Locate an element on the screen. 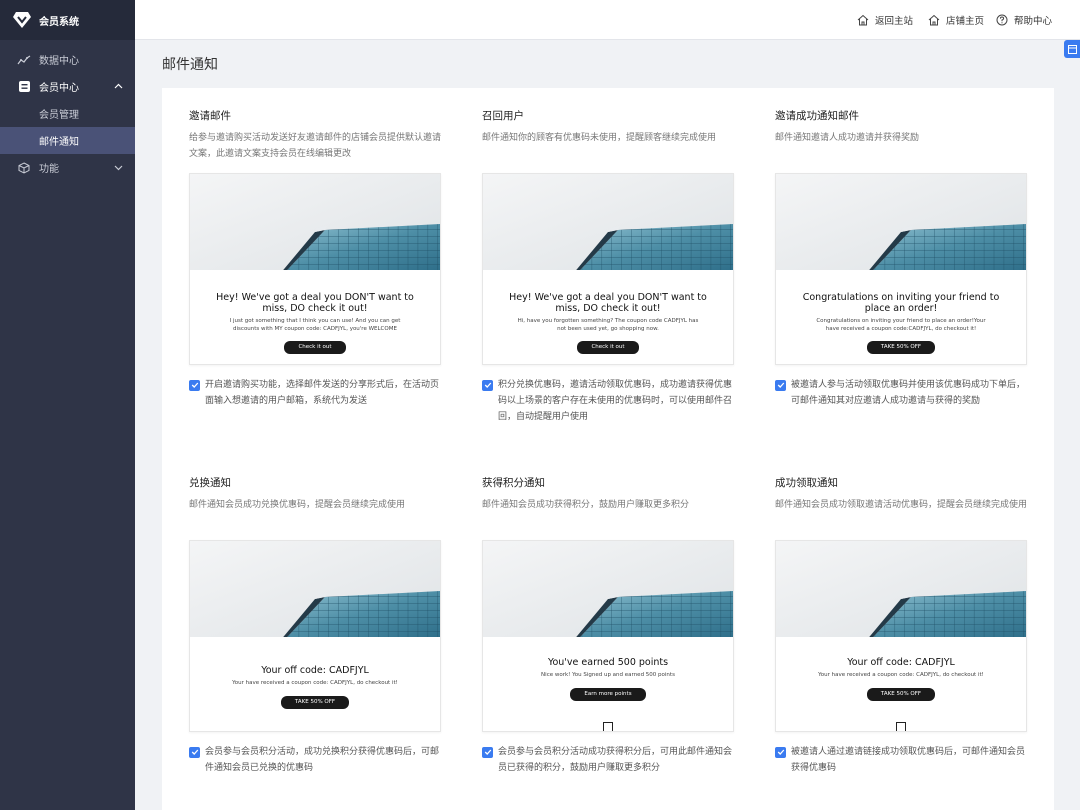 This screenshot has height=810, width=1080. card-title: 召回用户 is located at coordinates (503, 116).